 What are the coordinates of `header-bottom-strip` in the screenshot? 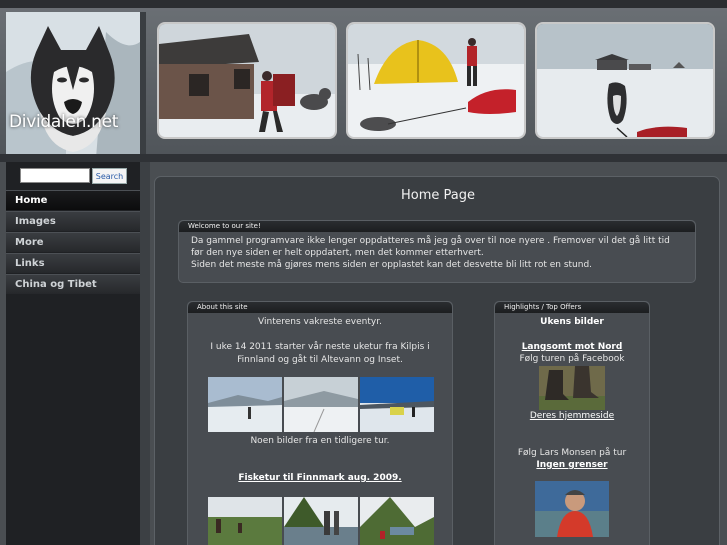 It's located at (363, 158).